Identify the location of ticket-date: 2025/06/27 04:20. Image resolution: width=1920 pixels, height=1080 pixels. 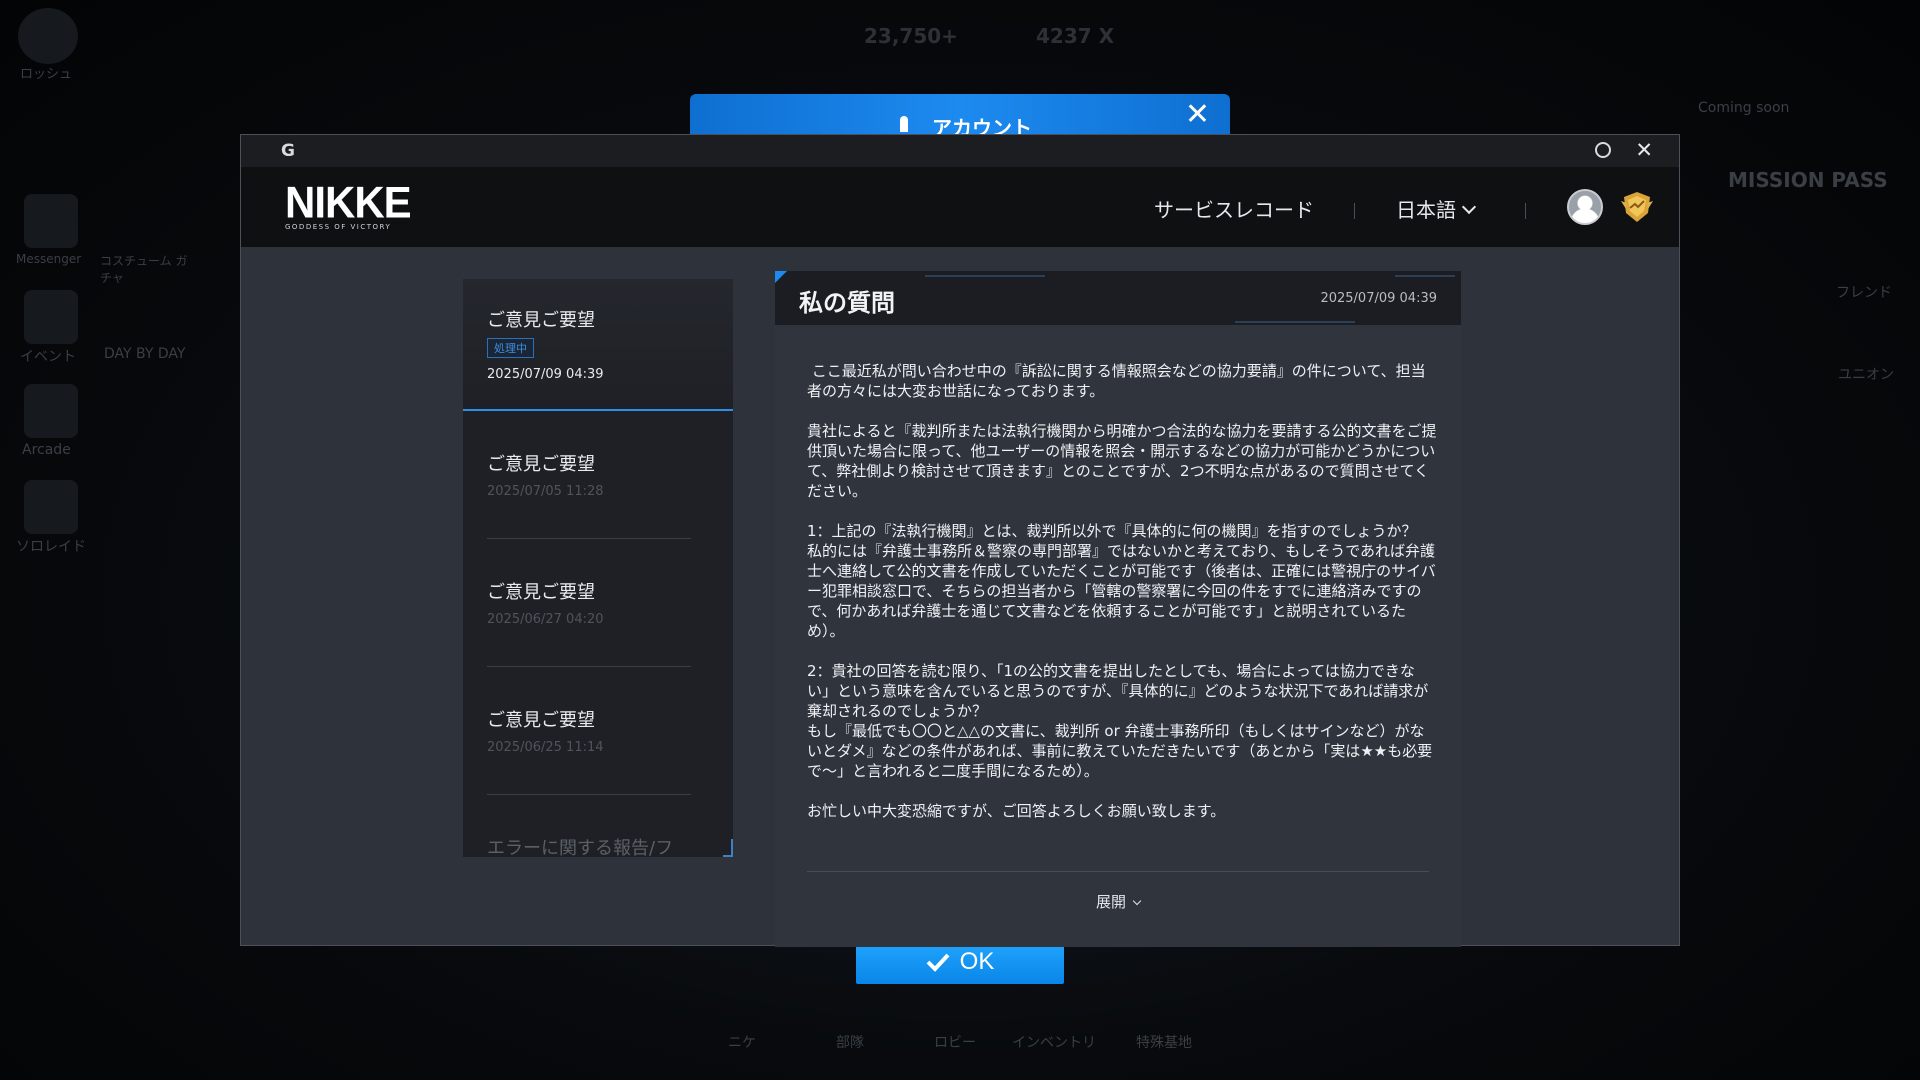
(545, 619).